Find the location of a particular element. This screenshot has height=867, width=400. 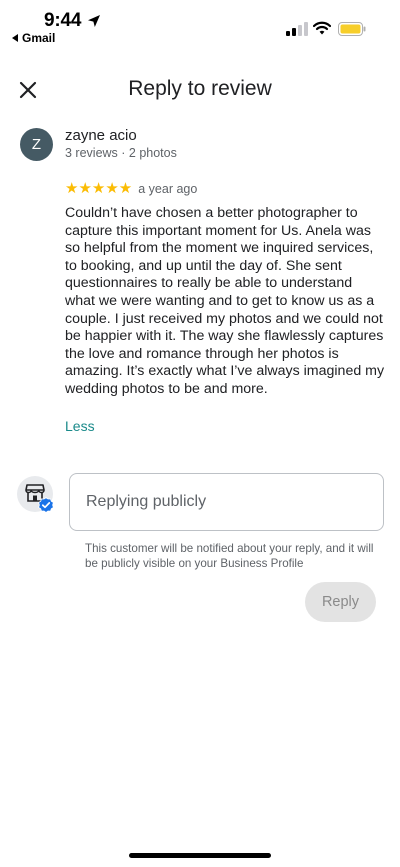

verified-badge-icon is located at coordinates (46, 505).